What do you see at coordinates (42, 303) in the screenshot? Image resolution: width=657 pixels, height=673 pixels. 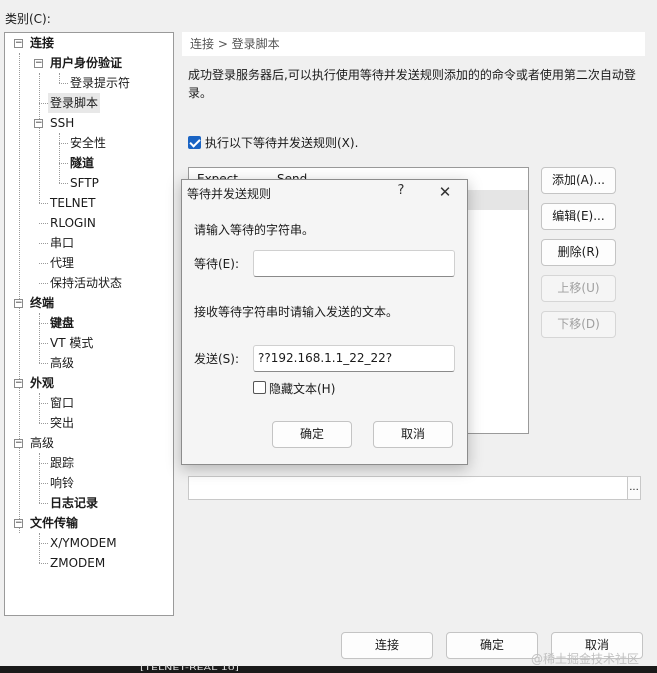 I see `tree-item-label: 终端` at bounding box center [42, 303].